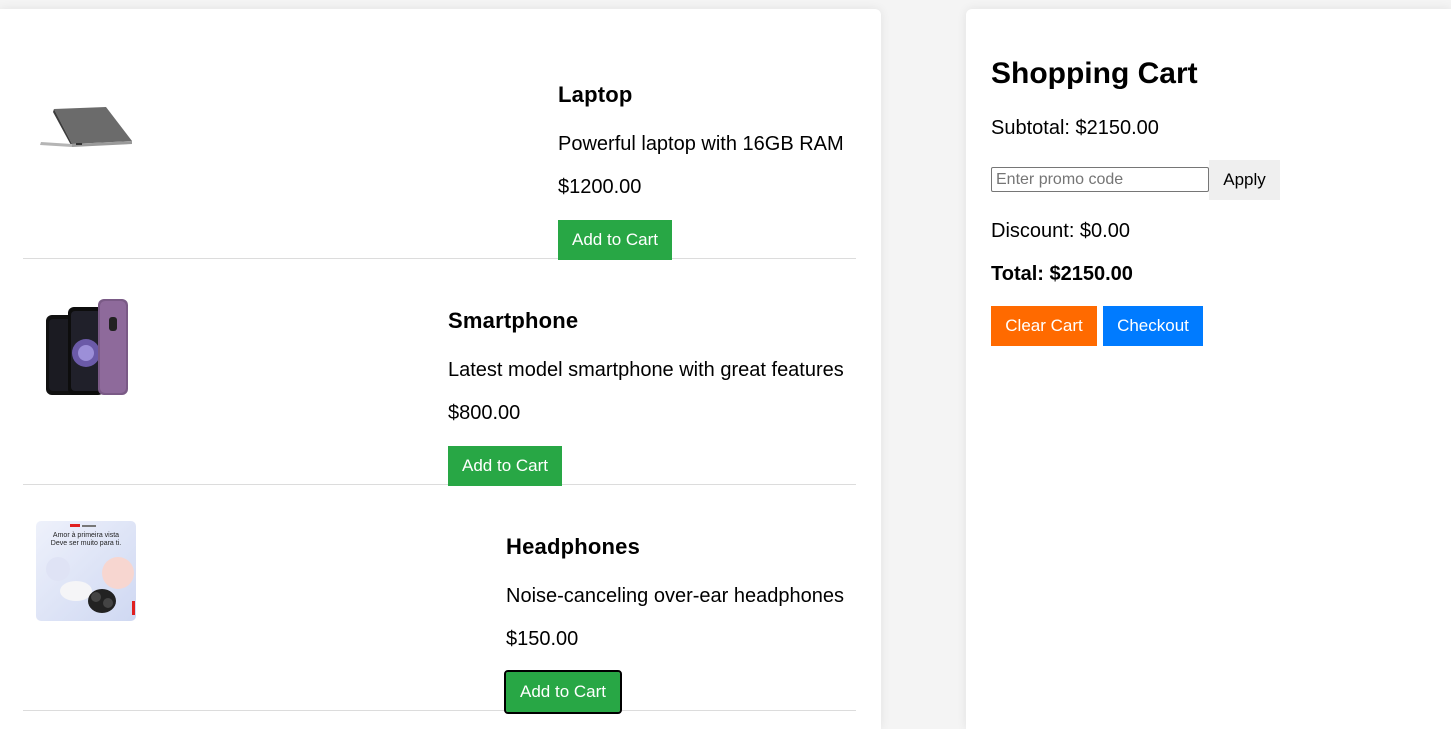 The image size is (1451, 729). I want to click on cart-subtotal: Subtotal: $2150.00, so click(1075, 128).